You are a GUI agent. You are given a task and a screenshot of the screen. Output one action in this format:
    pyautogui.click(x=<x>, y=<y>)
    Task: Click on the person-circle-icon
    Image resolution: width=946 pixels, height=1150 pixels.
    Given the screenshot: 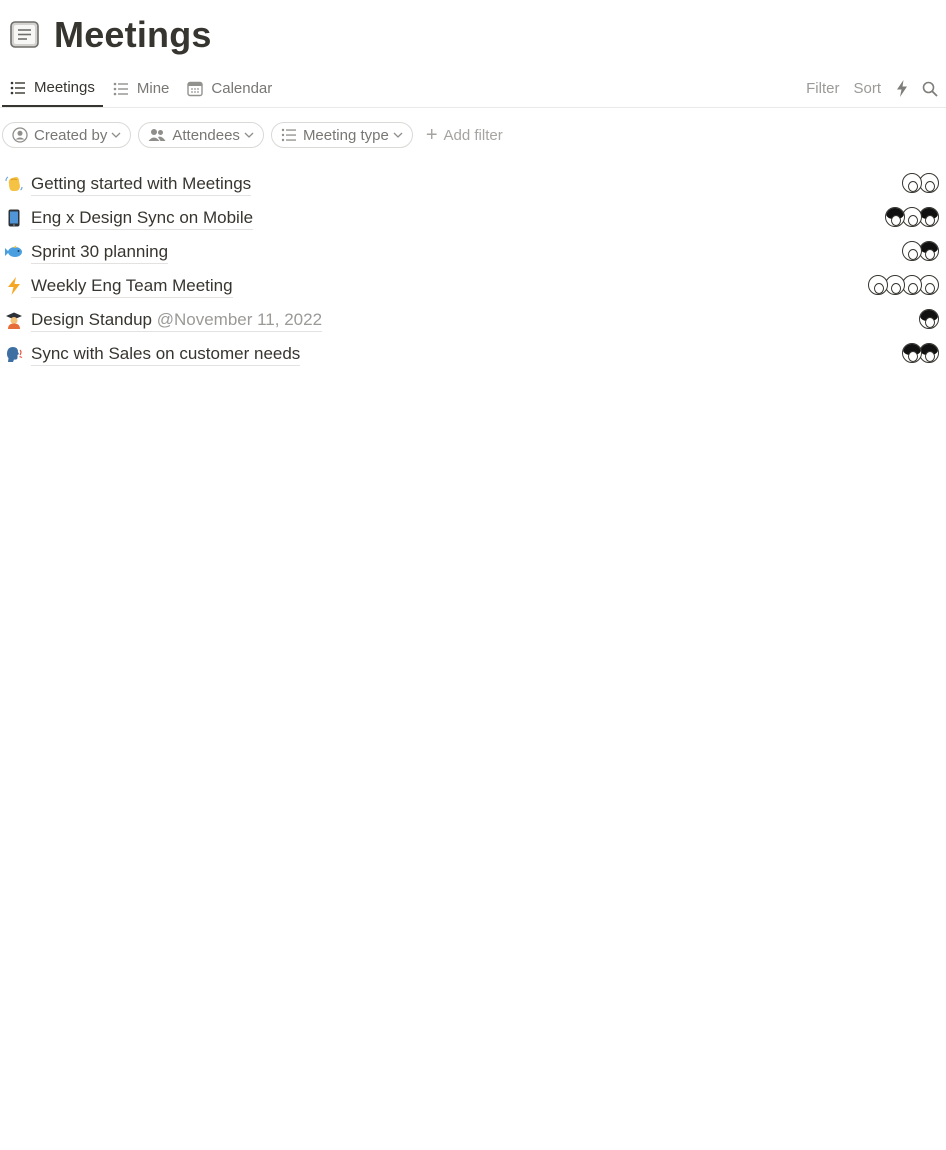 What is the action you would take?
    pyautogui.click(x=20, y=135)
    